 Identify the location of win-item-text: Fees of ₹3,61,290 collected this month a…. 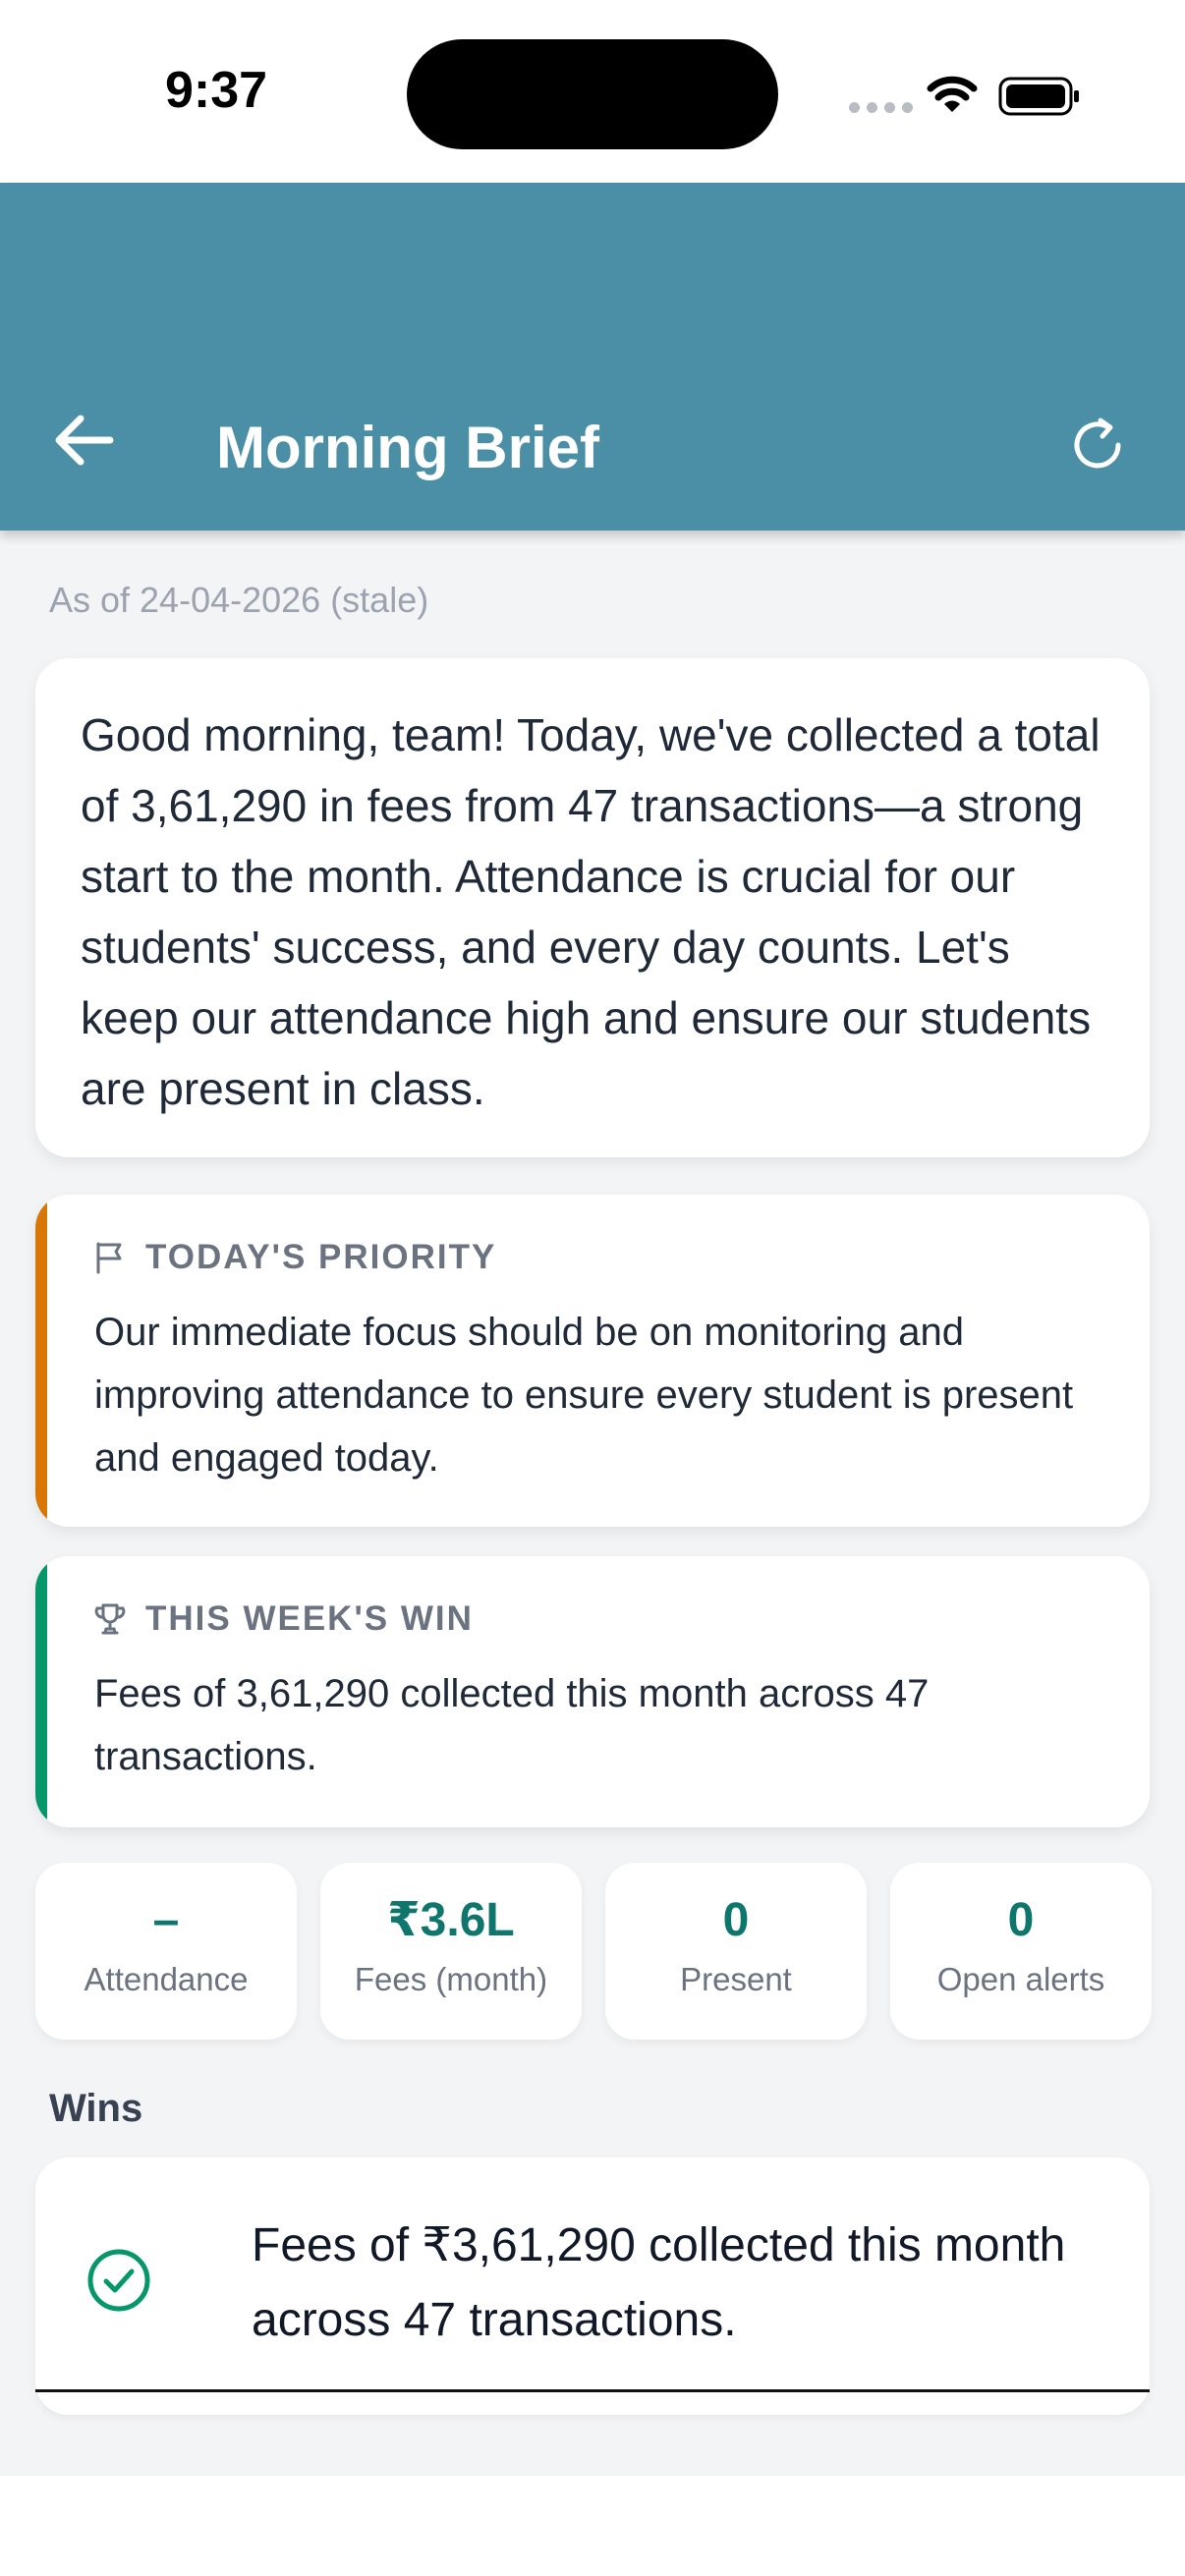
(659, 2282).